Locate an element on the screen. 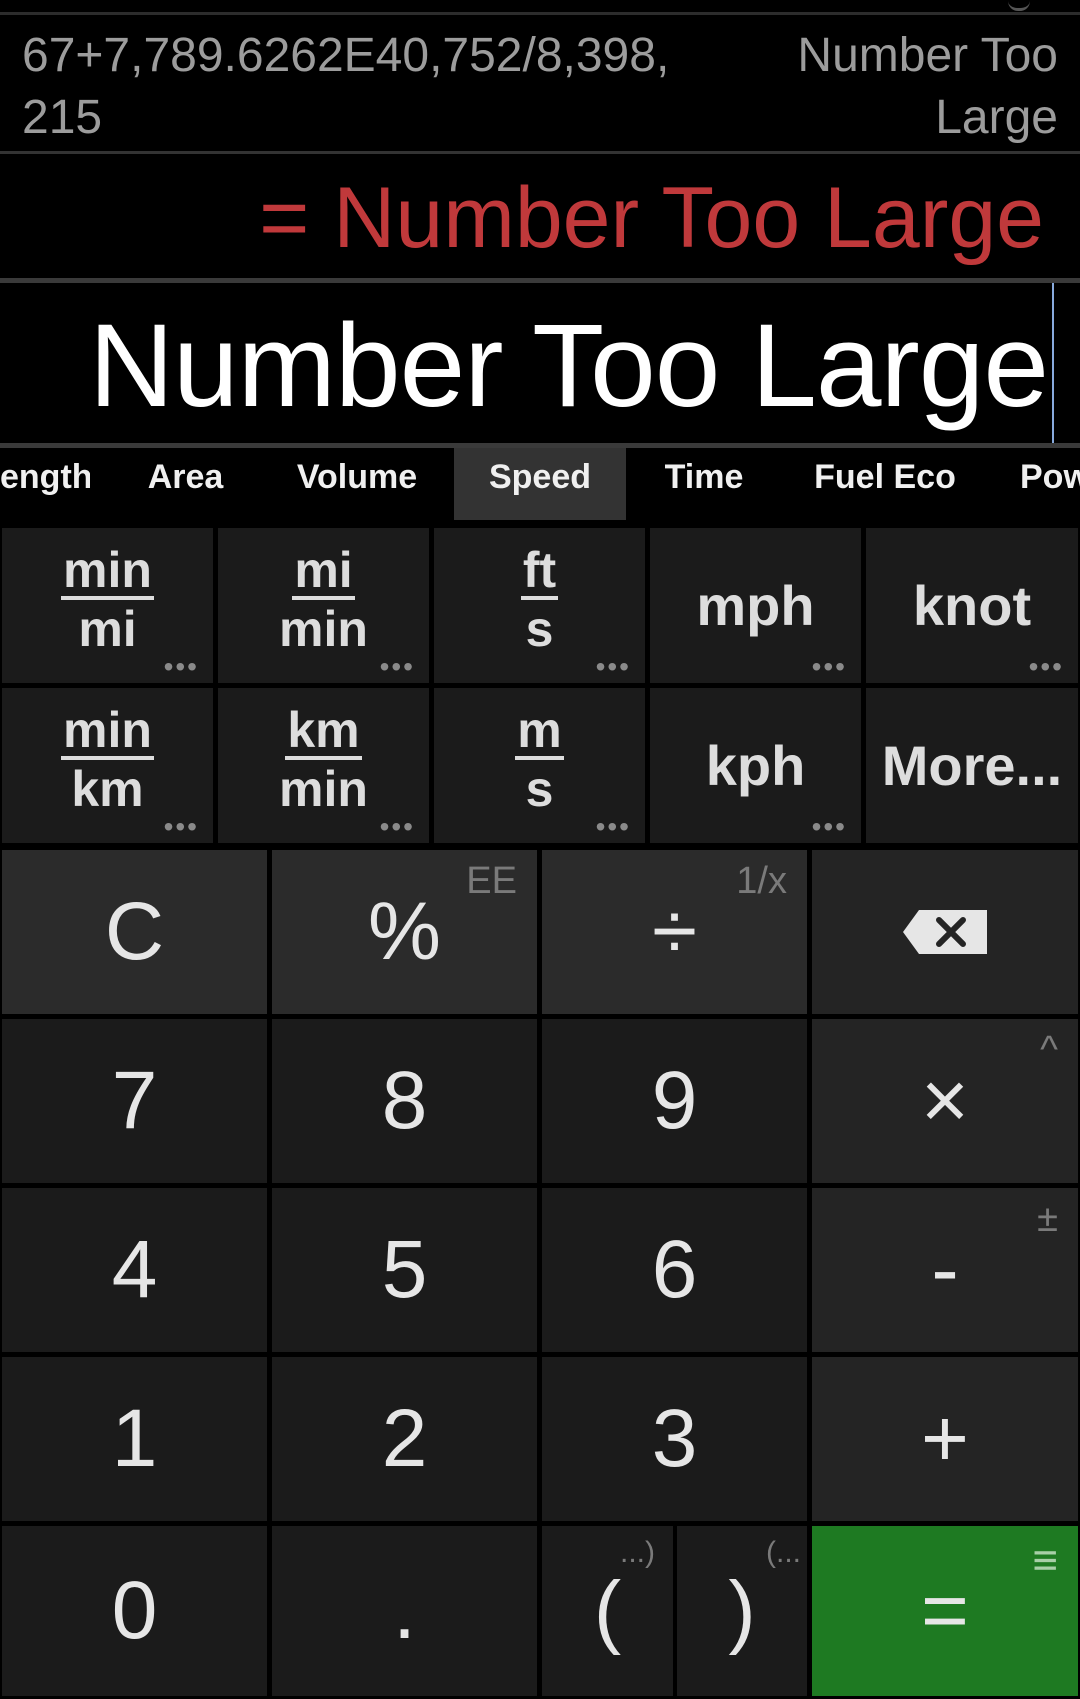  denominator: km is located at coordinates (107, 789).